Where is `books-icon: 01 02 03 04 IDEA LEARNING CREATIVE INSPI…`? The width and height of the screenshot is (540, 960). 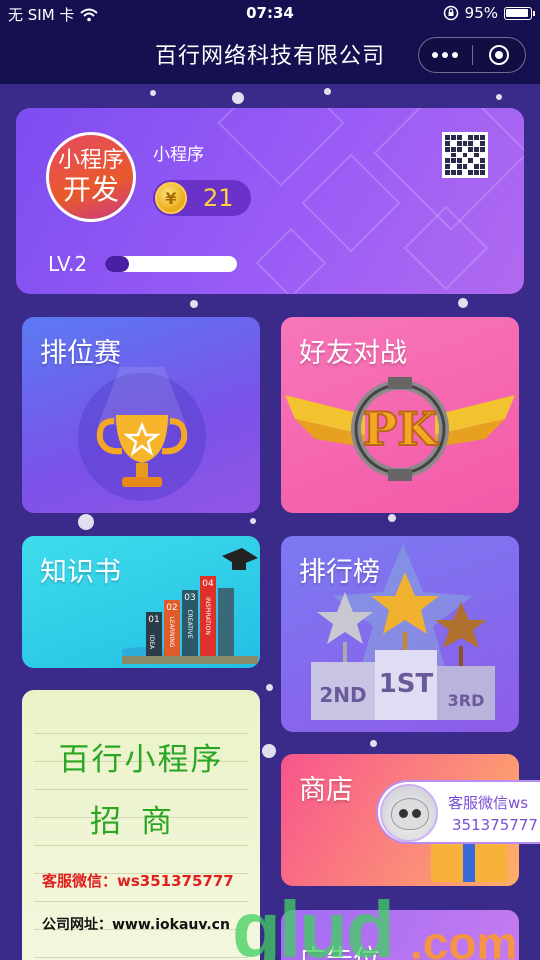
books-icon: 01 02 03 04 IDEA LEARNING CREATIVE INSPI… is located at coordinates (190, 606).